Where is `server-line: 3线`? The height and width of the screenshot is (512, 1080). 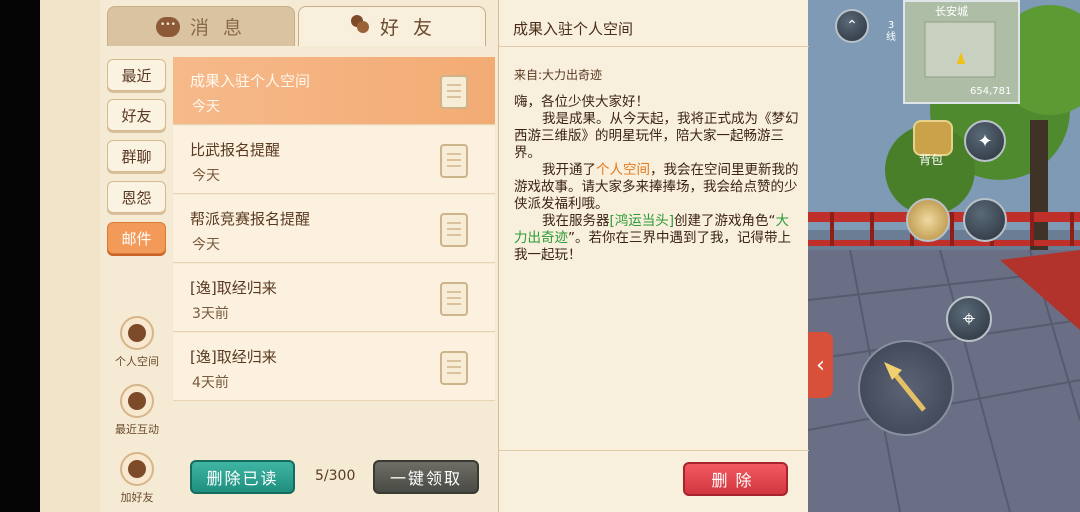
server-line: 3线 is located at coordinates (891, 32).